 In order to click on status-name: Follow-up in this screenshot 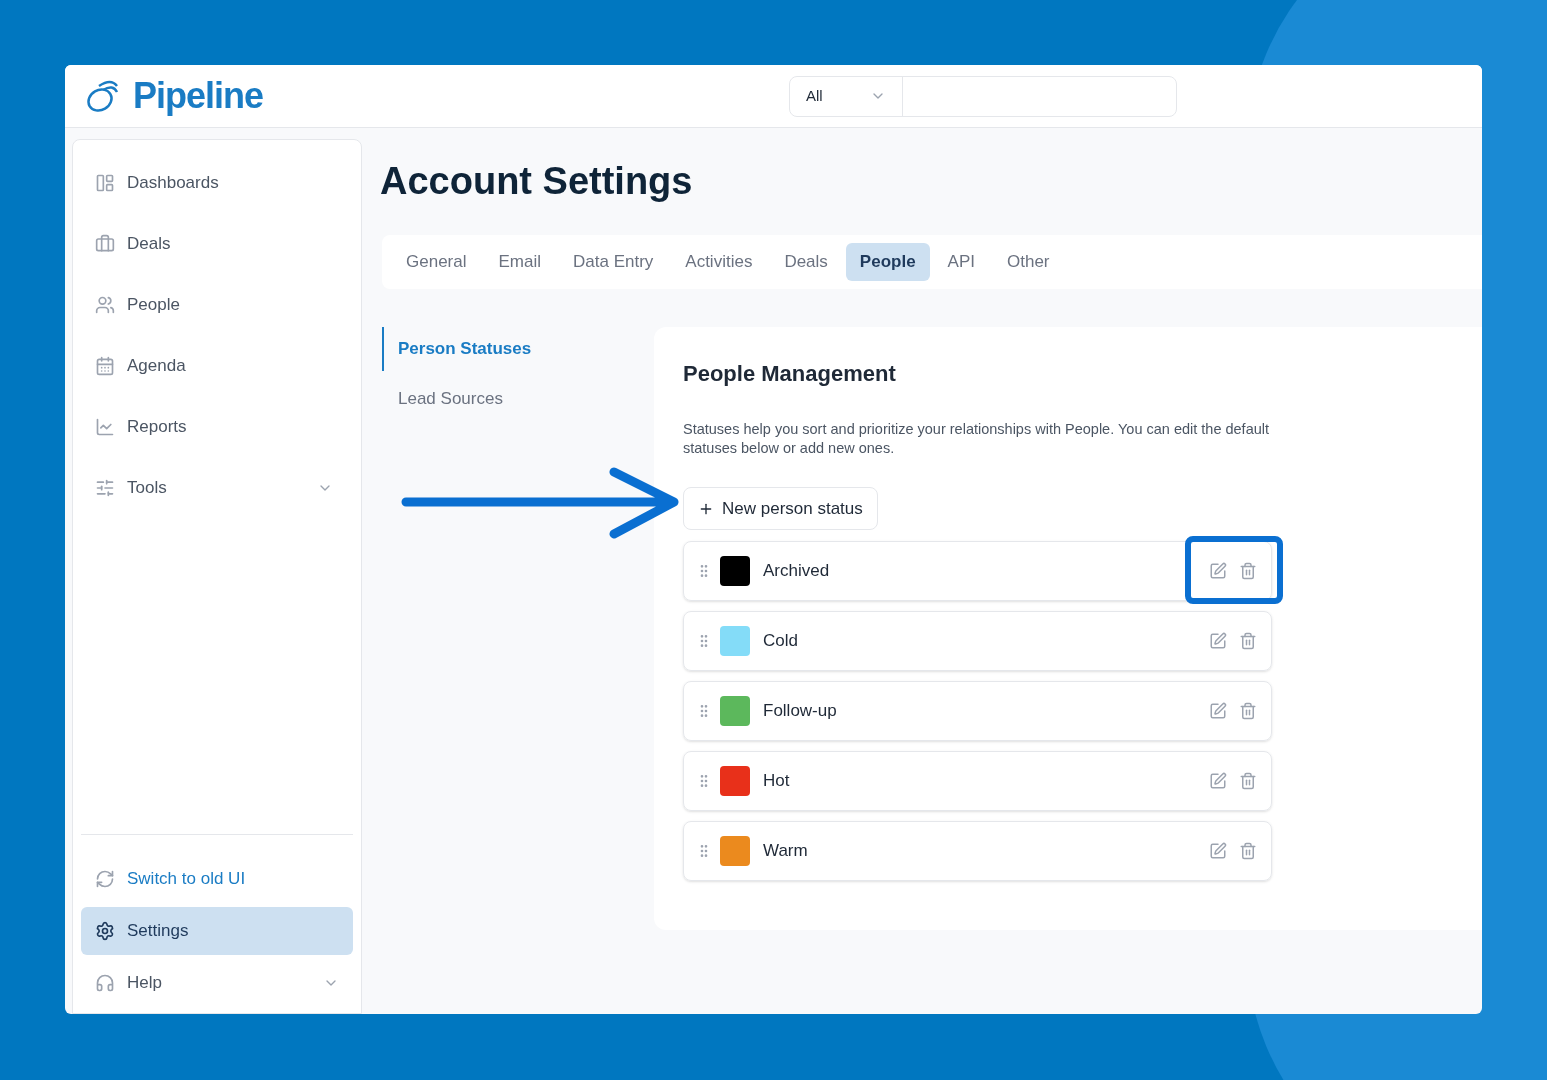, I will do `click(800, 711)`.